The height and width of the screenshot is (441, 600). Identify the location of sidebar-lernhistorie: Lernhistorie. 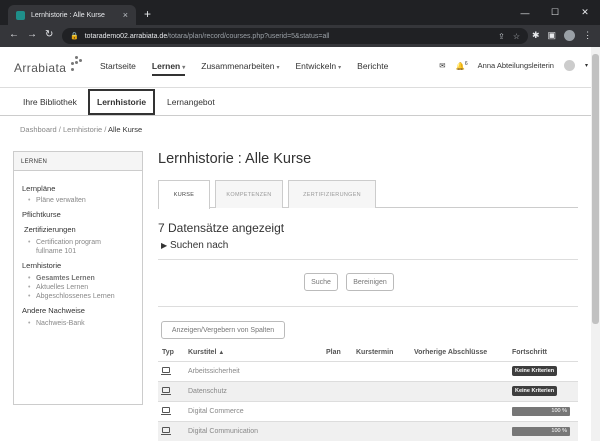
(42, 265).